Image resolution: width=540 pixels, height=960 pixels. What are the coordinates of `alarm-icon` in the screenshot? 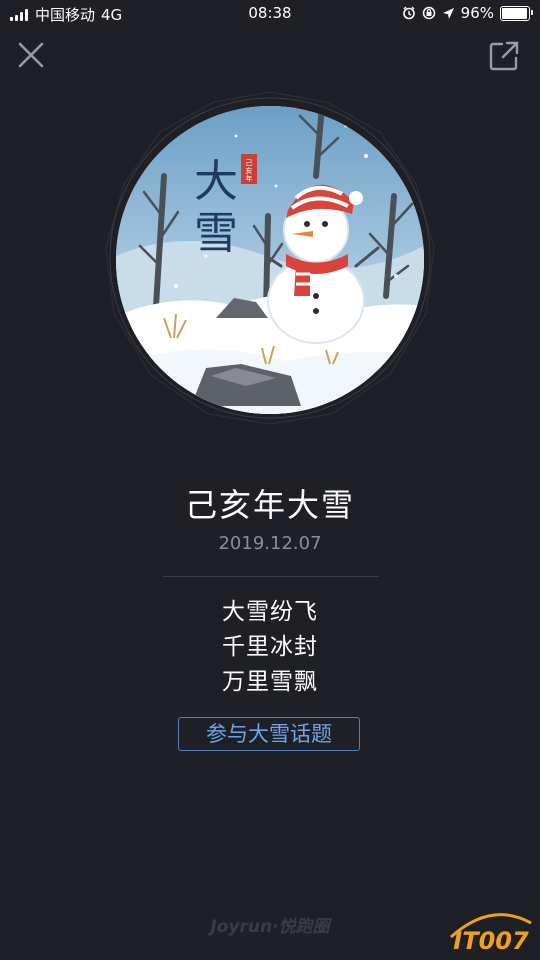 It's located at (408, 13).